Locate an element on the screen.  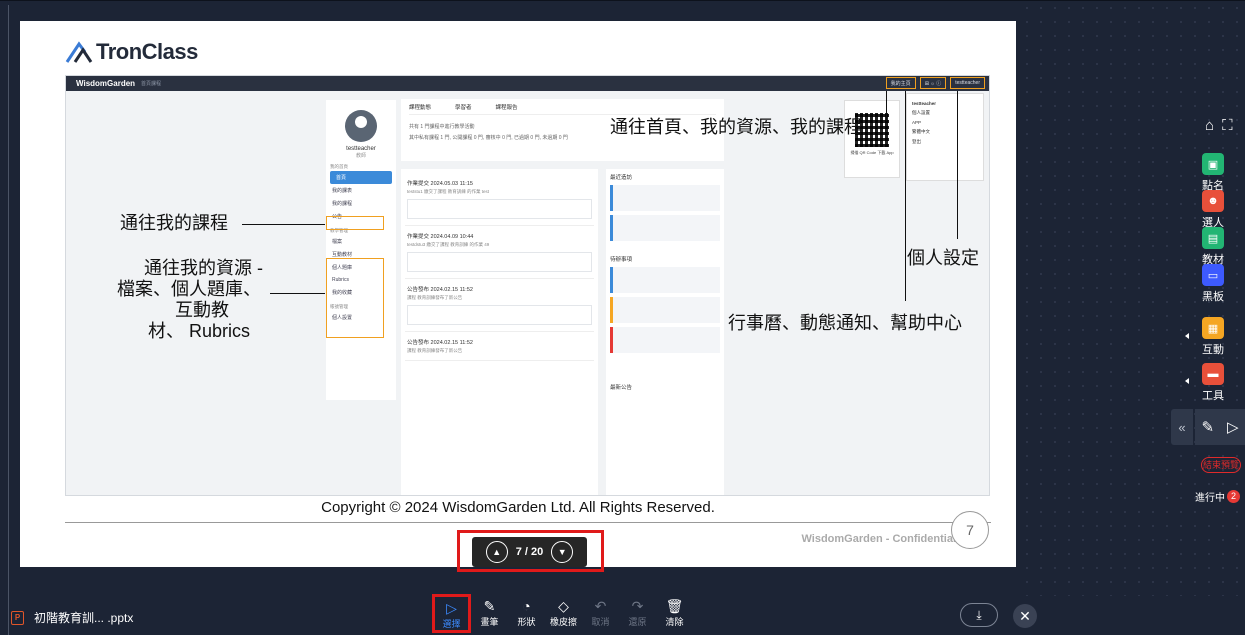
drawing-toolbar: ▷ 選擇 ✎ 畫筆 ◔ 形狀 ◇ 橡皮擦 ↶ 取消 ↷ 還原 🗑 清除 is located at coordinates (562, 613).